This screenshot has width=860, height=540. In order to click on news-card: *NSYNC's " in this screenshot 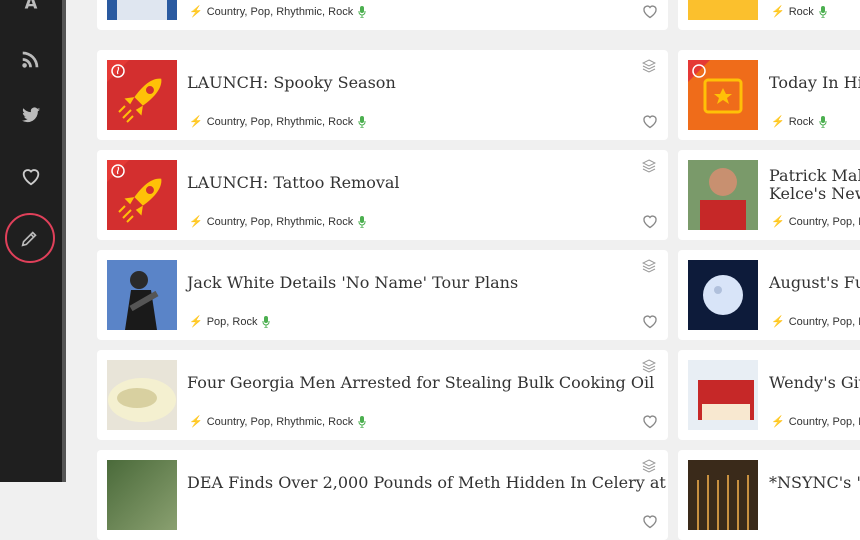, I will do `click(769, 495)`.